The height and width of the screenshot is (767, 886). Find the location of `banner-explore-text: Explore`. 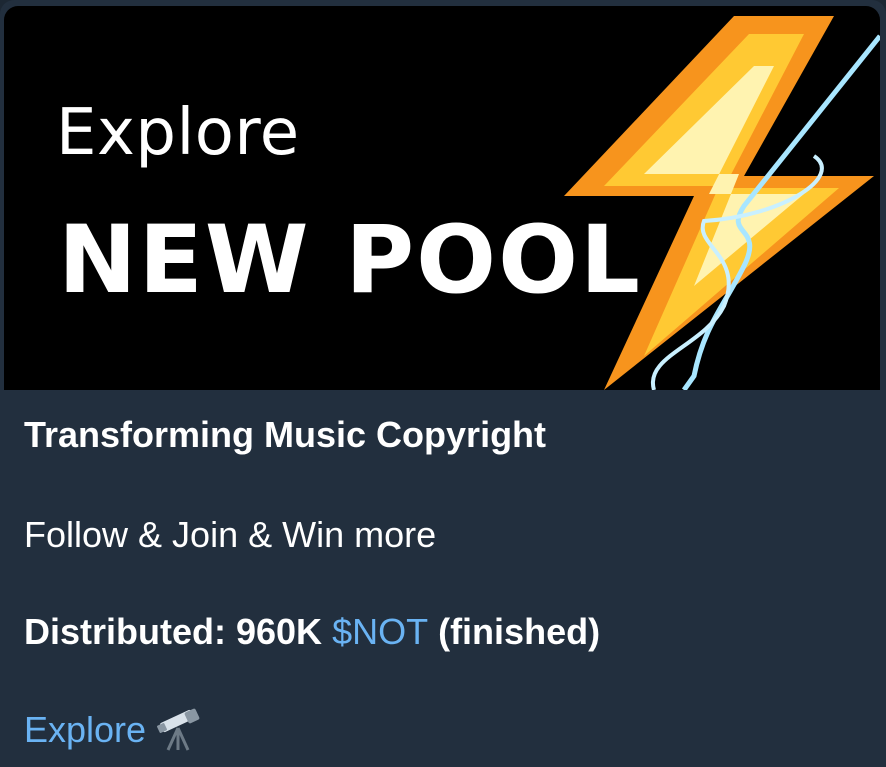

banner-explore-text: Explore is located at coordinates (178, 133).